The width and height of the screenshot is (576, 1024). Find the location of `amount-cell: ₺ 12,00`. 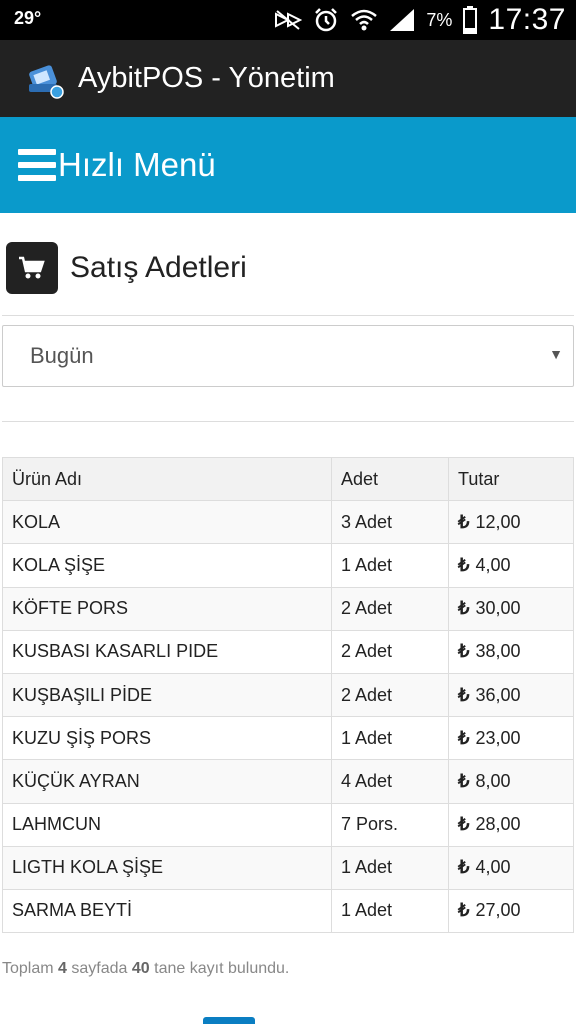

amount-cell: ₺ 12,00 is located at coordinates (511, 522).